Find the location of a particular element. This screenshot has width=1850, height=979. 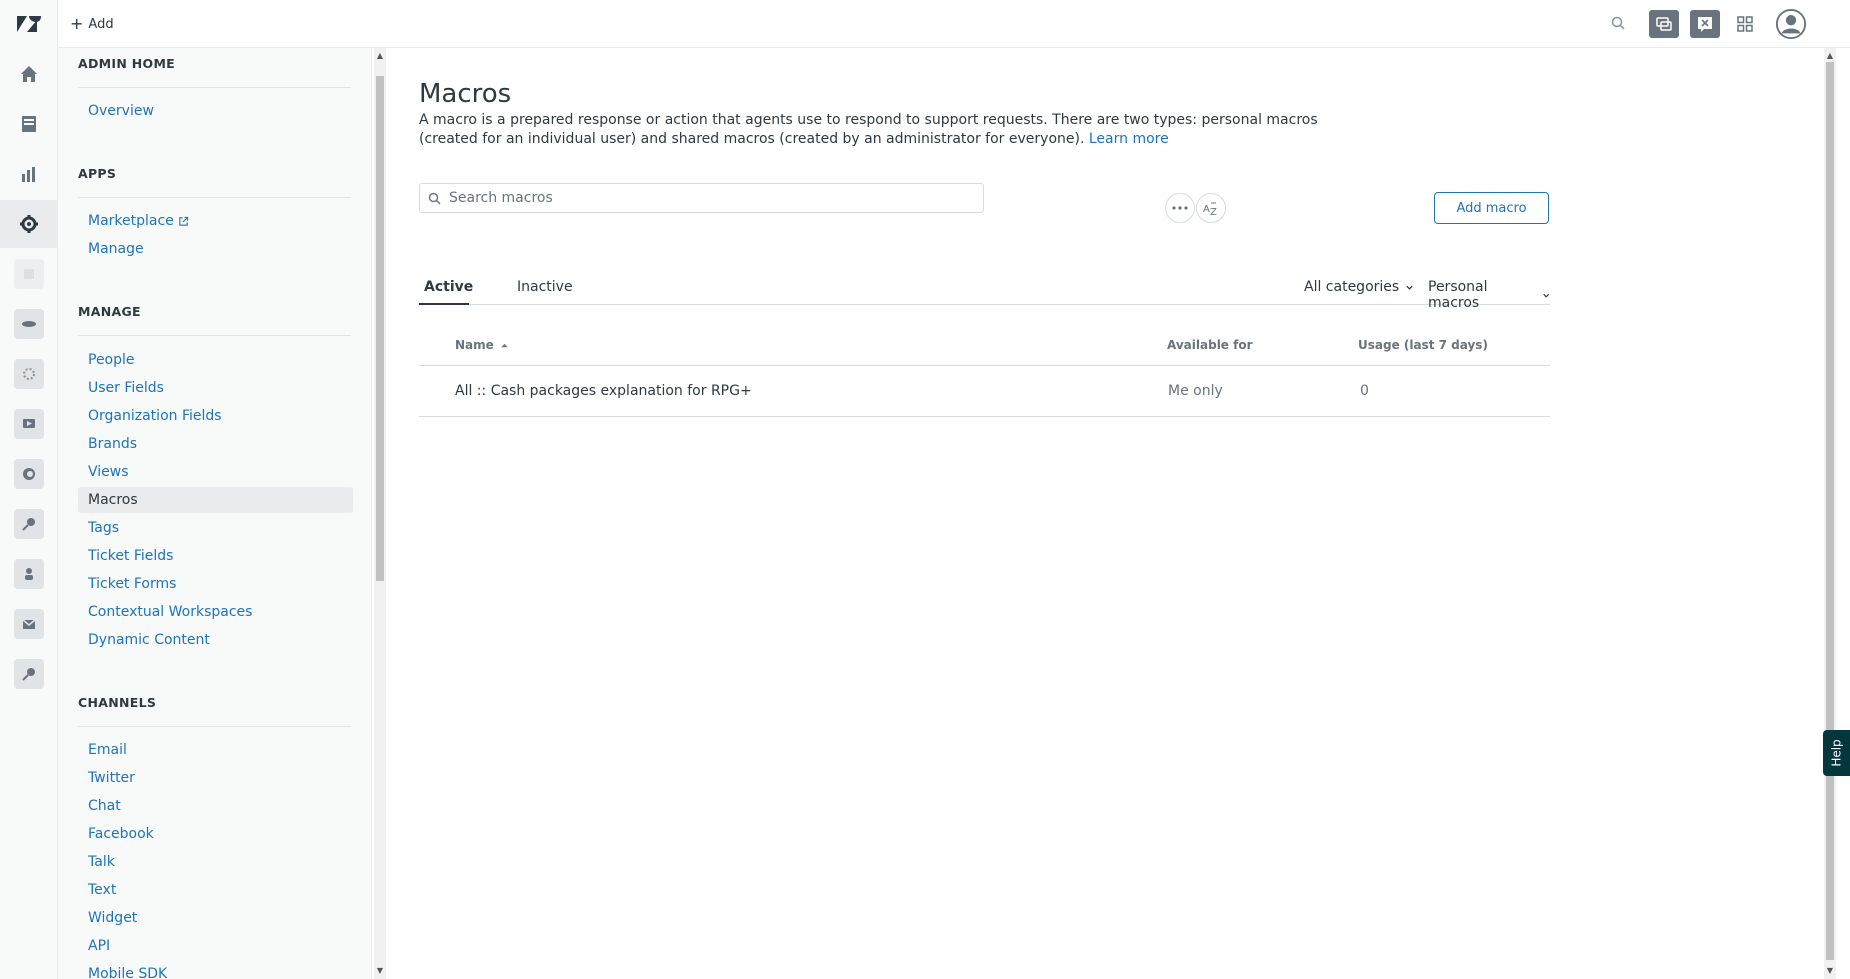

active-tab-underline is located at coordinates (444, 304).